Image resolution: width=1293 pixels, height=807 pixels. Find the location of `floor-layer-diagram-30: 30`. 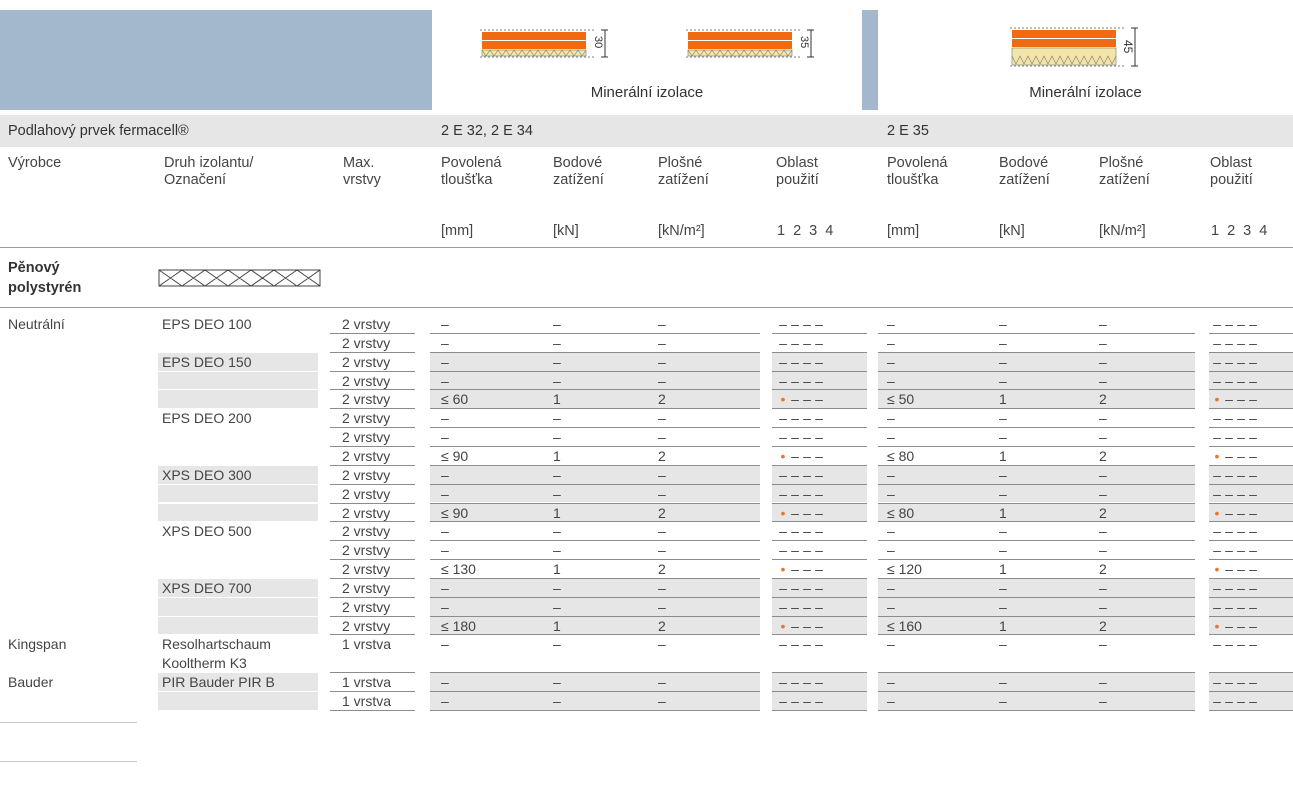

floor-layer-diagram-30: 30 is located at coordinates (544, 43).